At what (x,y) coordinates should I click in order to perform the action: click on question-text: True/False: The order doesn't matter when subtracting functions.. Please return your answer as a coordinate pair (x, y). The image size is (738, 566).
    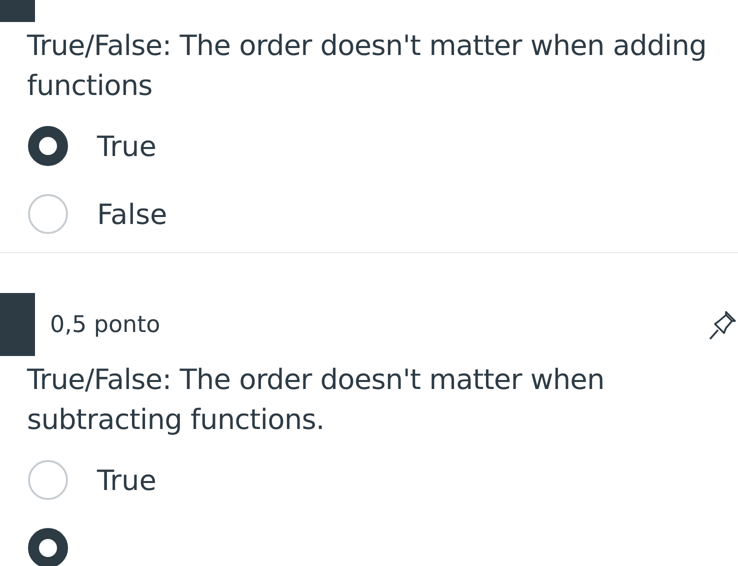
    Looking at the image, I should click on (316, 400).